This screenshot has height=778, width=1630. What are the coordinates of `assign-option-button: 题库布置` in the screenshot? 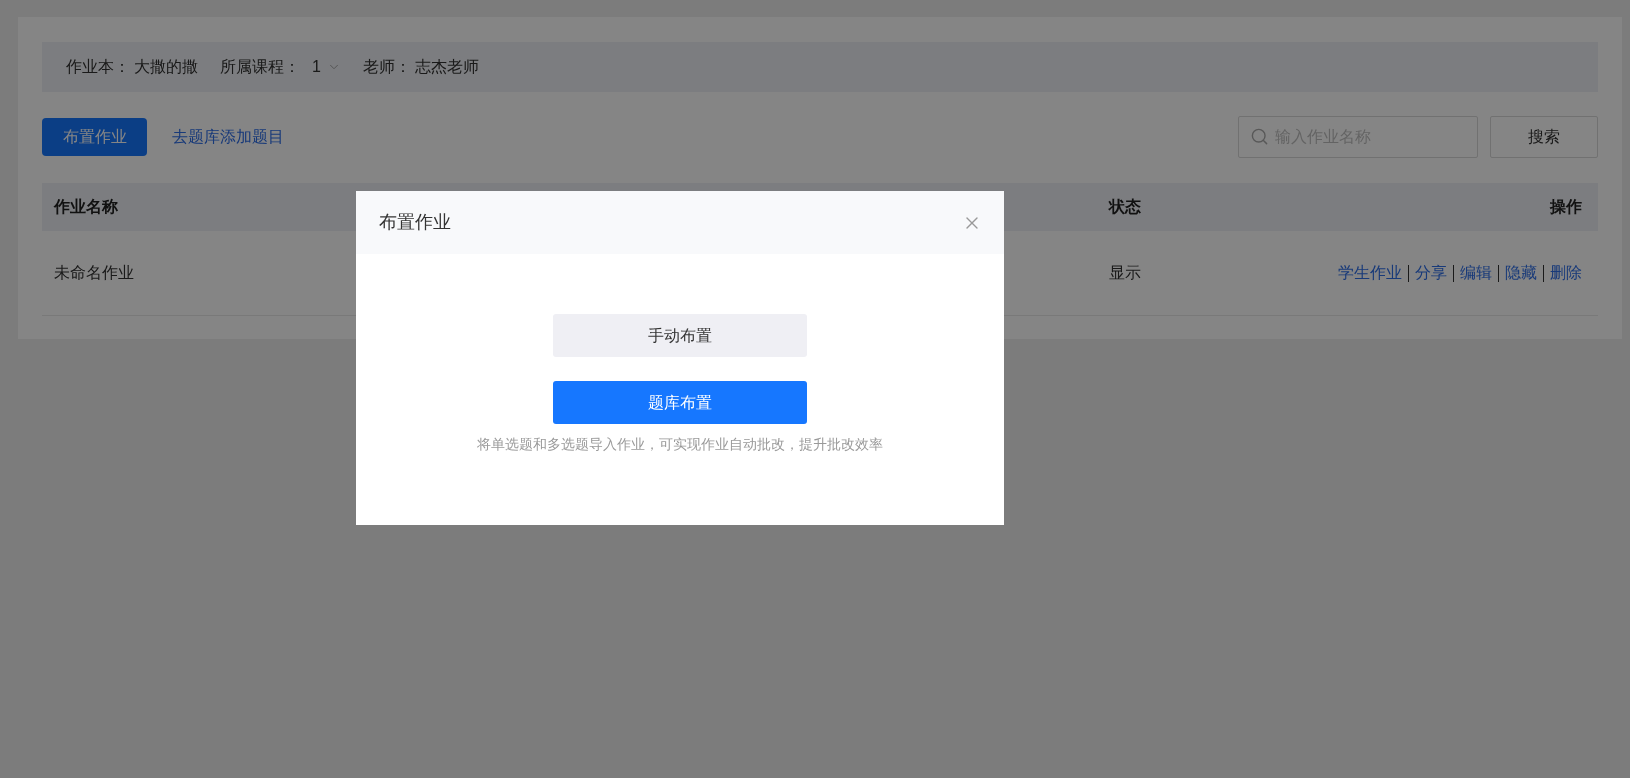 It's located at (680, 402).